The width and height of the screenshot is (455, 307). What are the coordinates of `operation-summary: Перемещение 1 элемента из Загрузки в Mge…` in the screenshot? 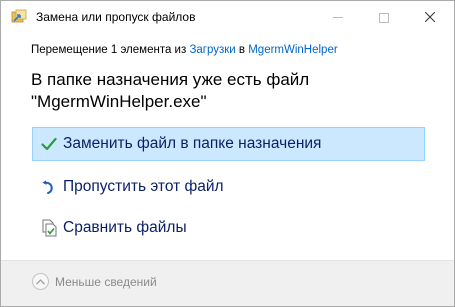 It's located at (184, 50).